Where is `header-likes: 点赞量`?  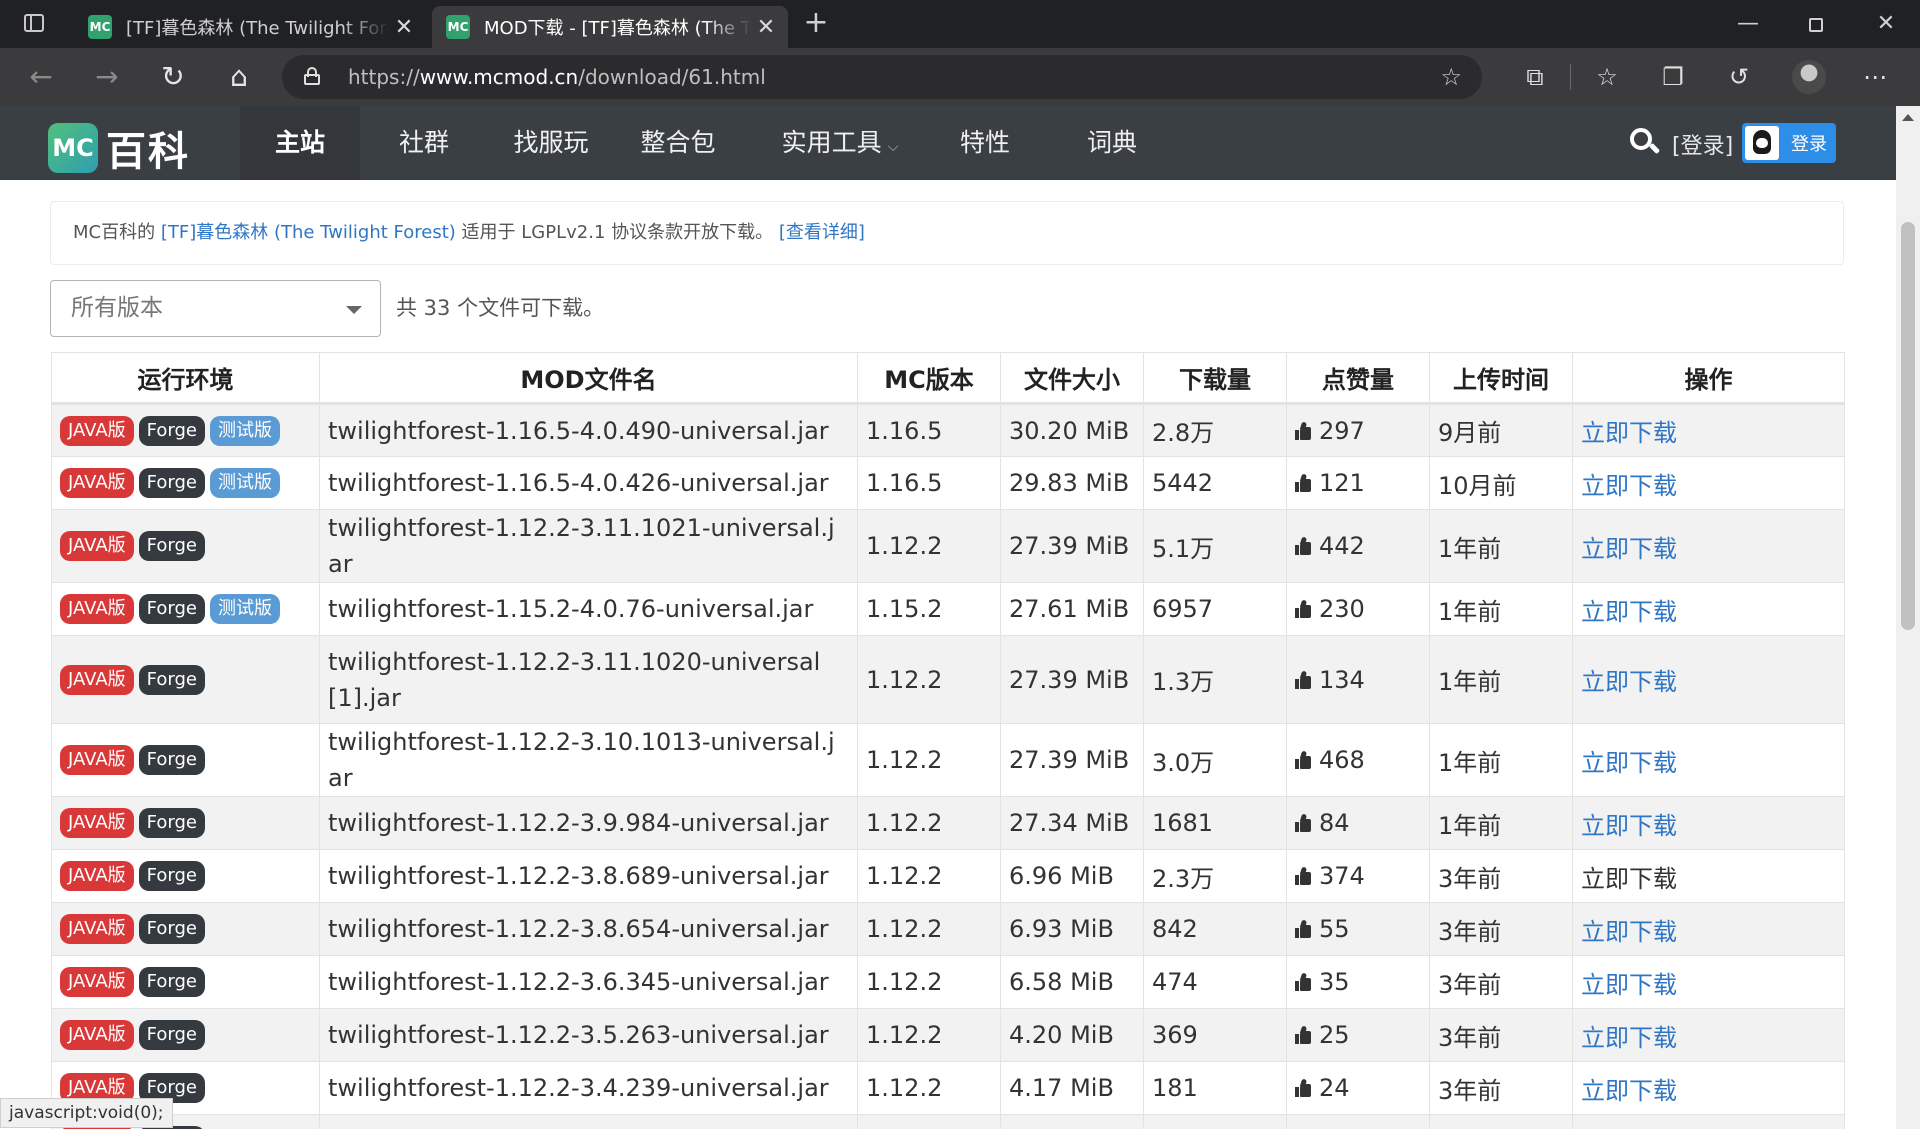 header-likes: 点赞量 is located at coordinates (1358, 378).